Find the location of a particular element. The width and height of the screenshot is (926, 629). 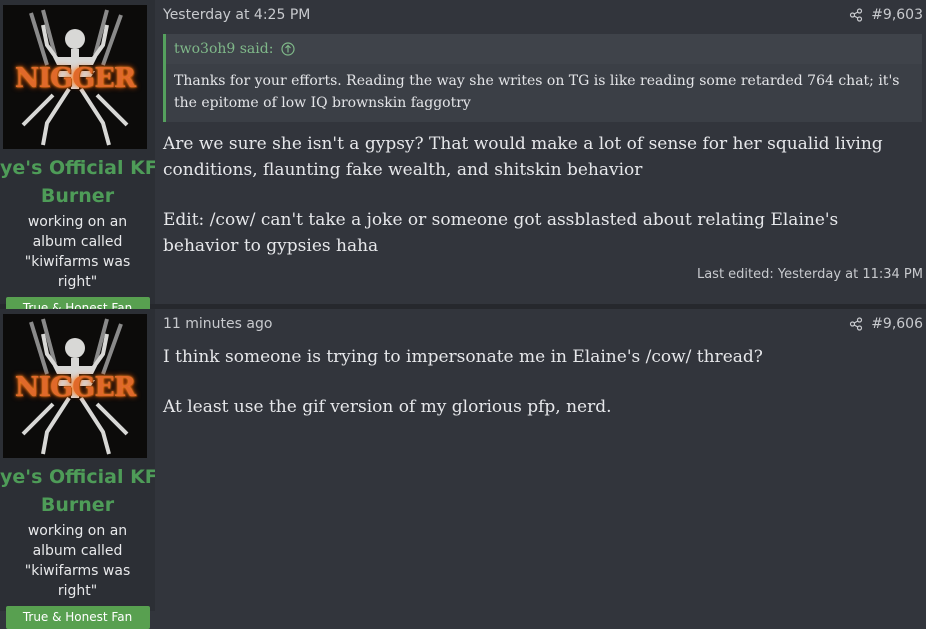

post-meta: 11 minutes ago #9,606 is located at coordinates (543, 325).